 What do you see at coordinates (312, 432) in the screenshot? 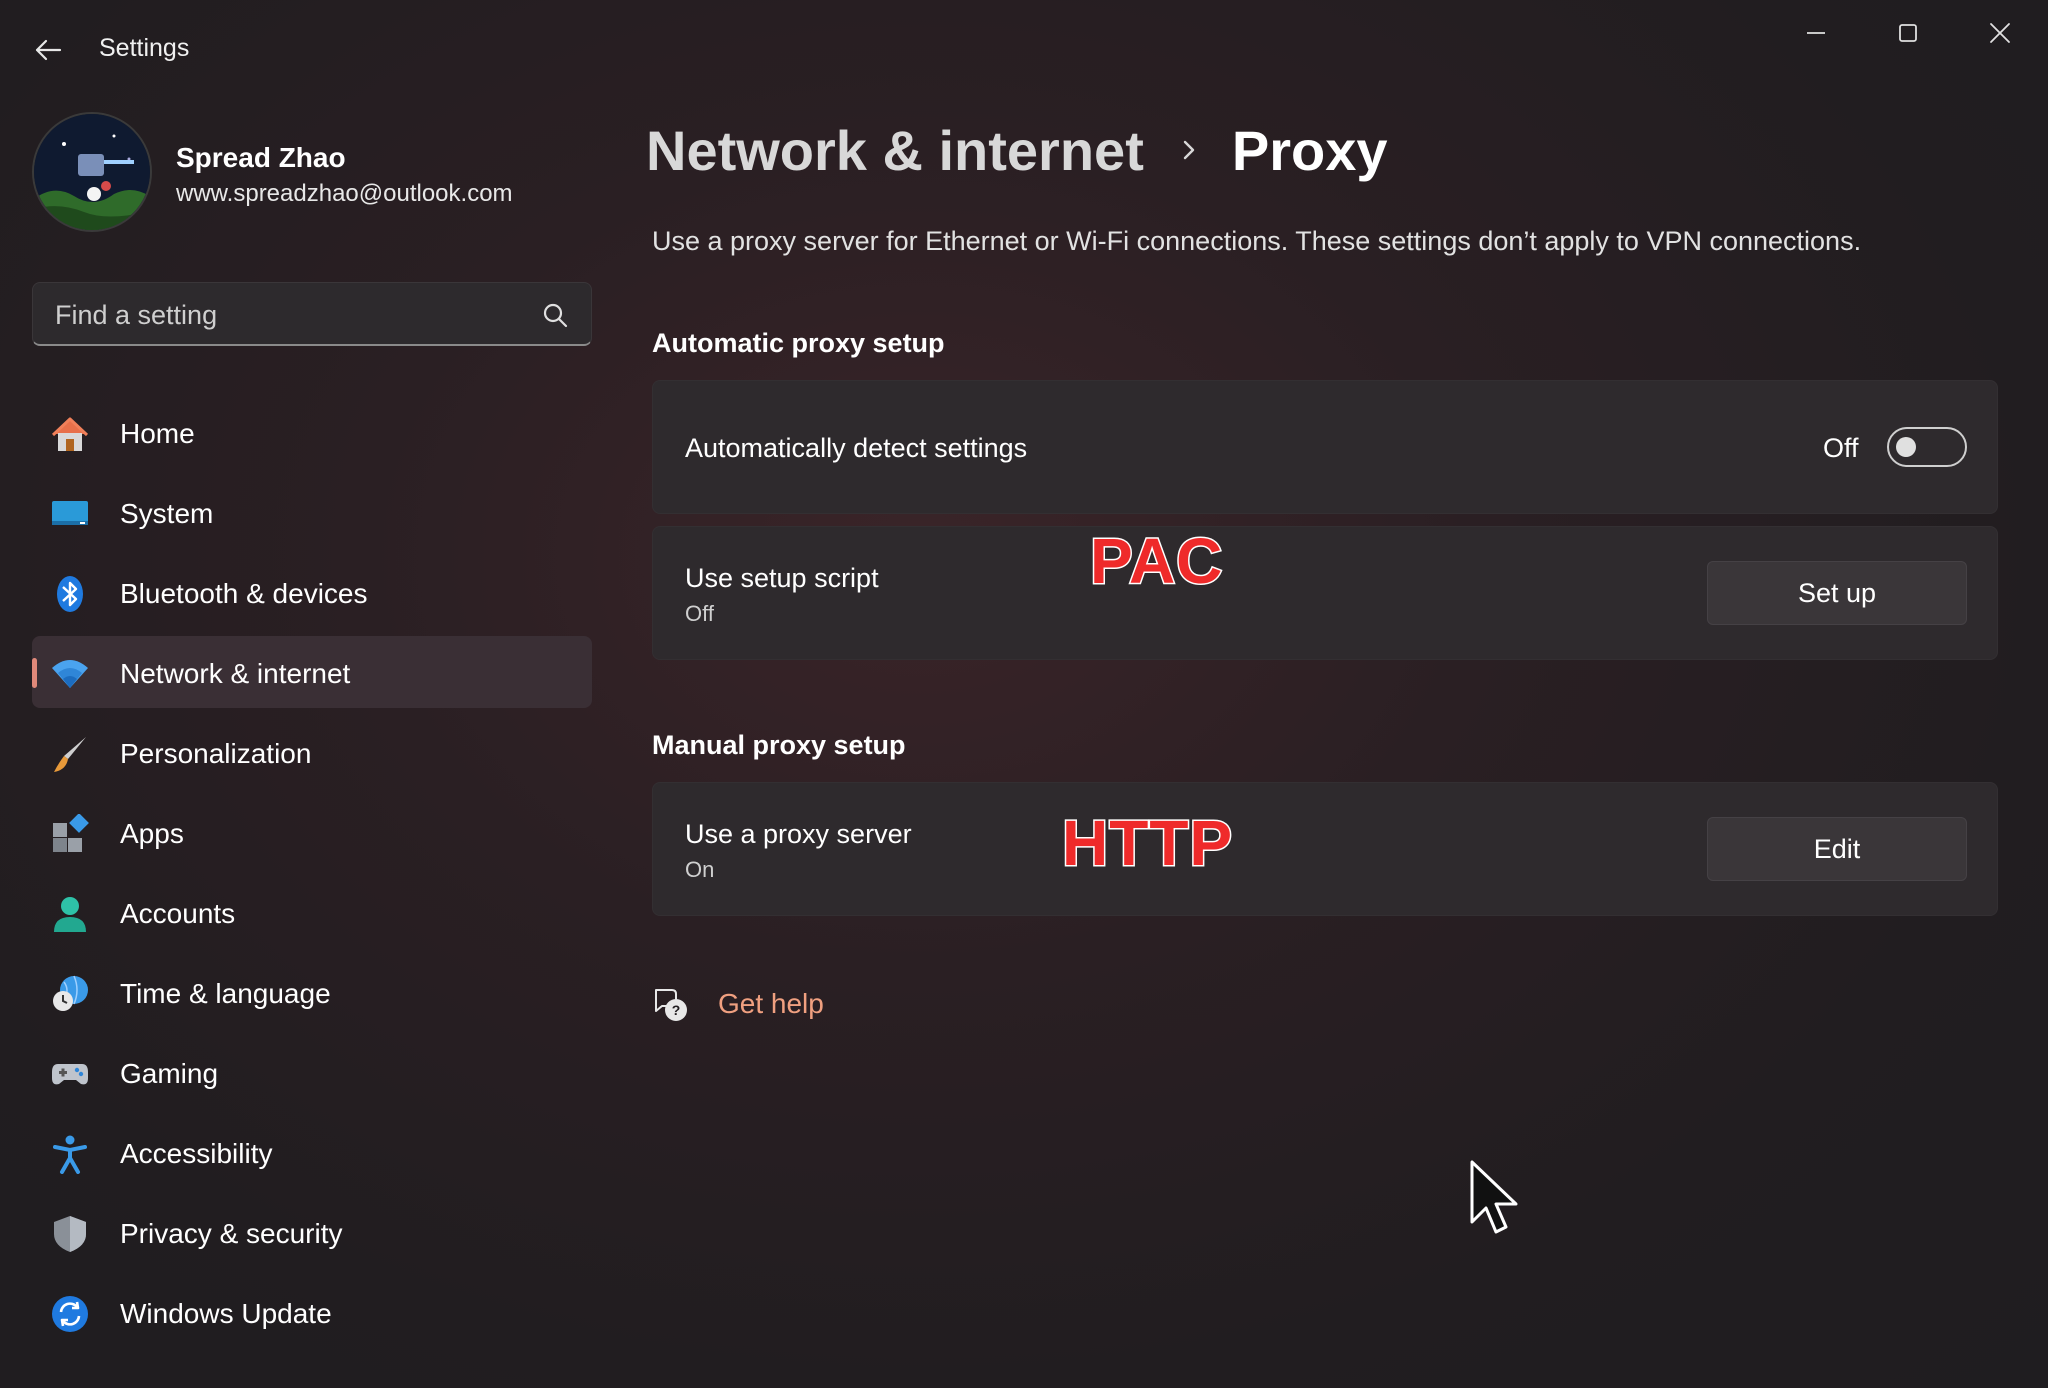
I see `sidebar-item-home: Home` at bounding box center [312, 432].